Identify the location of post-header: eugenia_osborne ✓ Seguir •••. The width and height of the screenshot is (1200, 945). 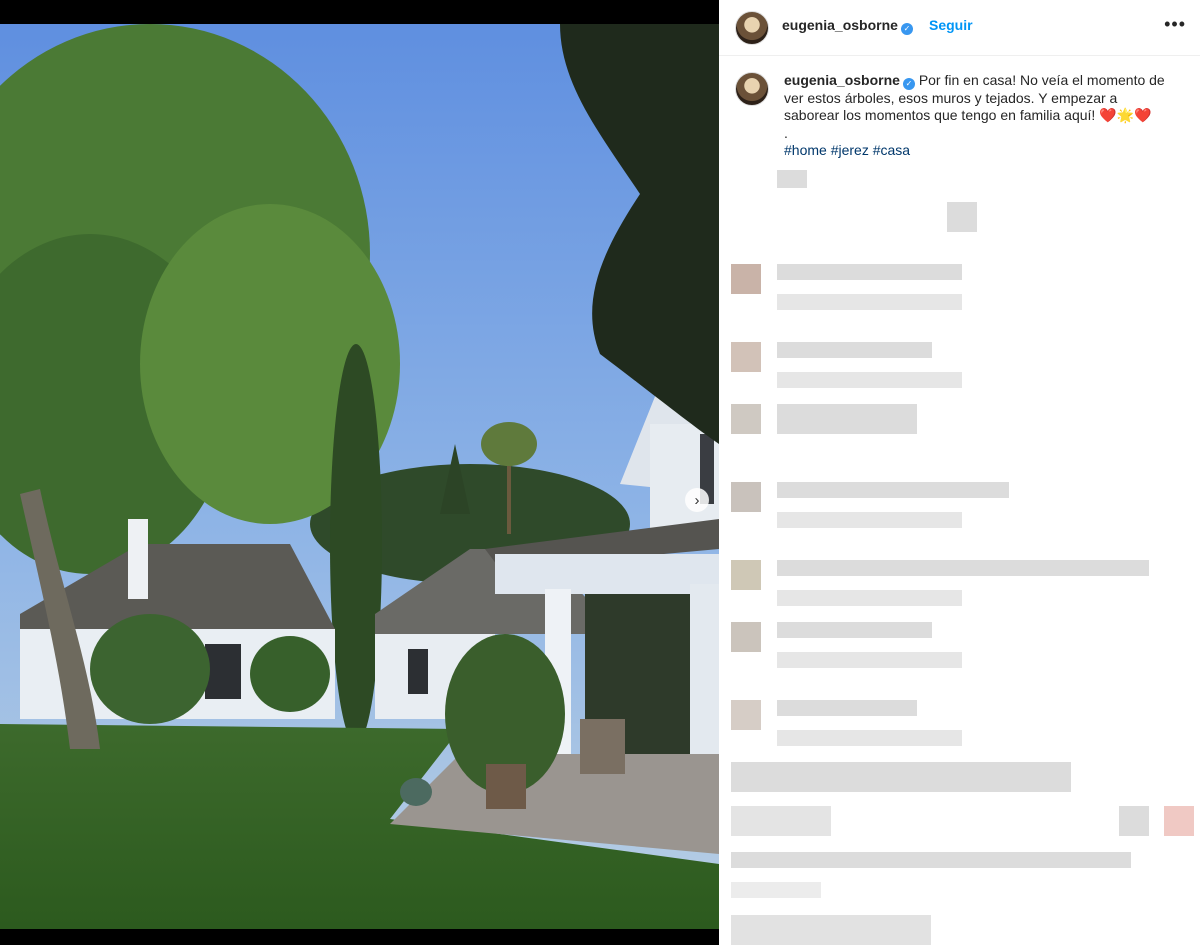
(959, 28).